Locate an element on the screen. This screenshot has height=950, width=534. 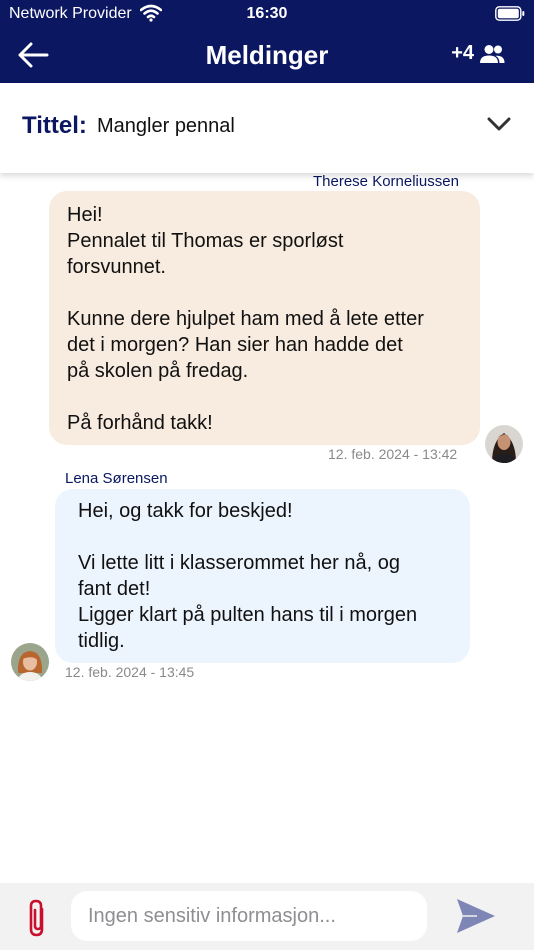
participants-button: +4 is located at coordinates (478, 53).